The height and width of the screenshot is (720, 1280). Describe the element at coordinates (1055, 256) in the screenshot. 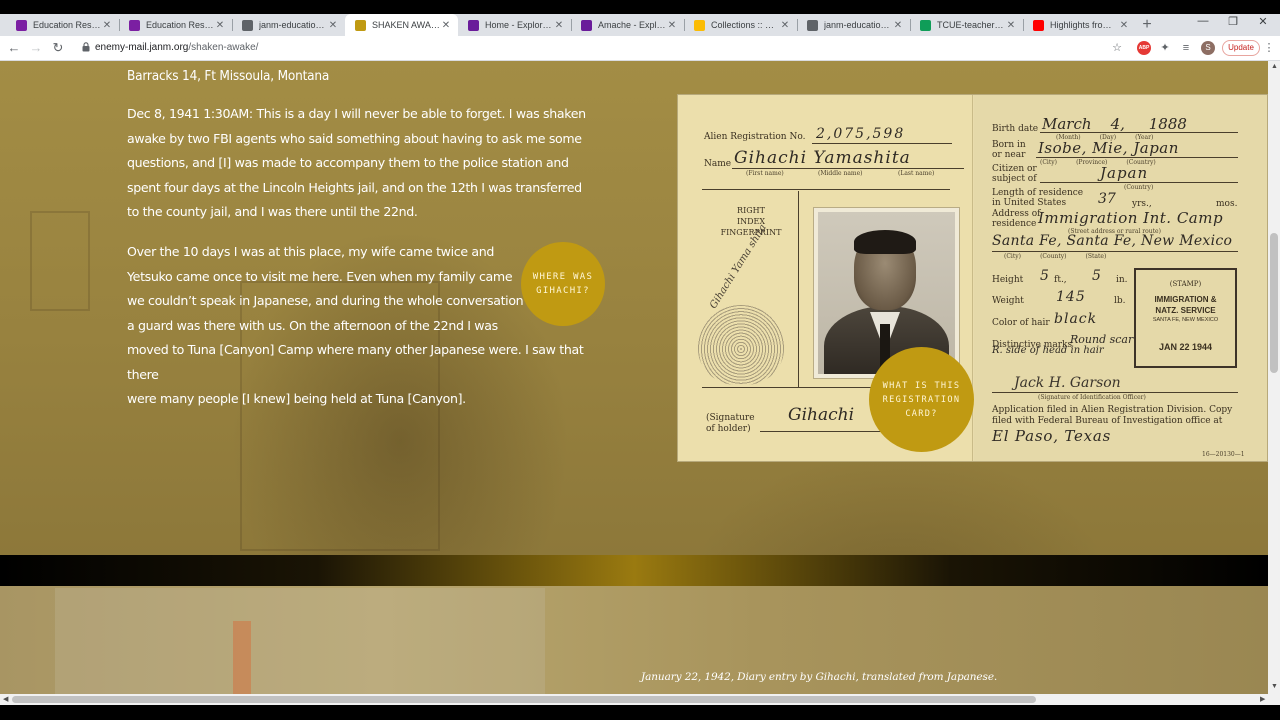

I see `city-county-state-sub: (City) (County) (State)` at that location.